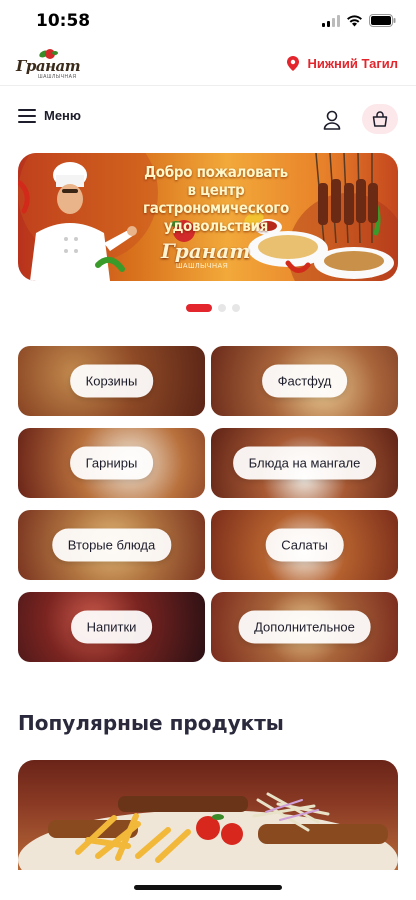 This screenshot has height=900, width=416. What do you see at coordinates (208, 65) in the screenshot?
I see `brand-bar: Гранат ШАШЛЫЧНАЯ Нижний Тагил` at bounding box center [208, 65].